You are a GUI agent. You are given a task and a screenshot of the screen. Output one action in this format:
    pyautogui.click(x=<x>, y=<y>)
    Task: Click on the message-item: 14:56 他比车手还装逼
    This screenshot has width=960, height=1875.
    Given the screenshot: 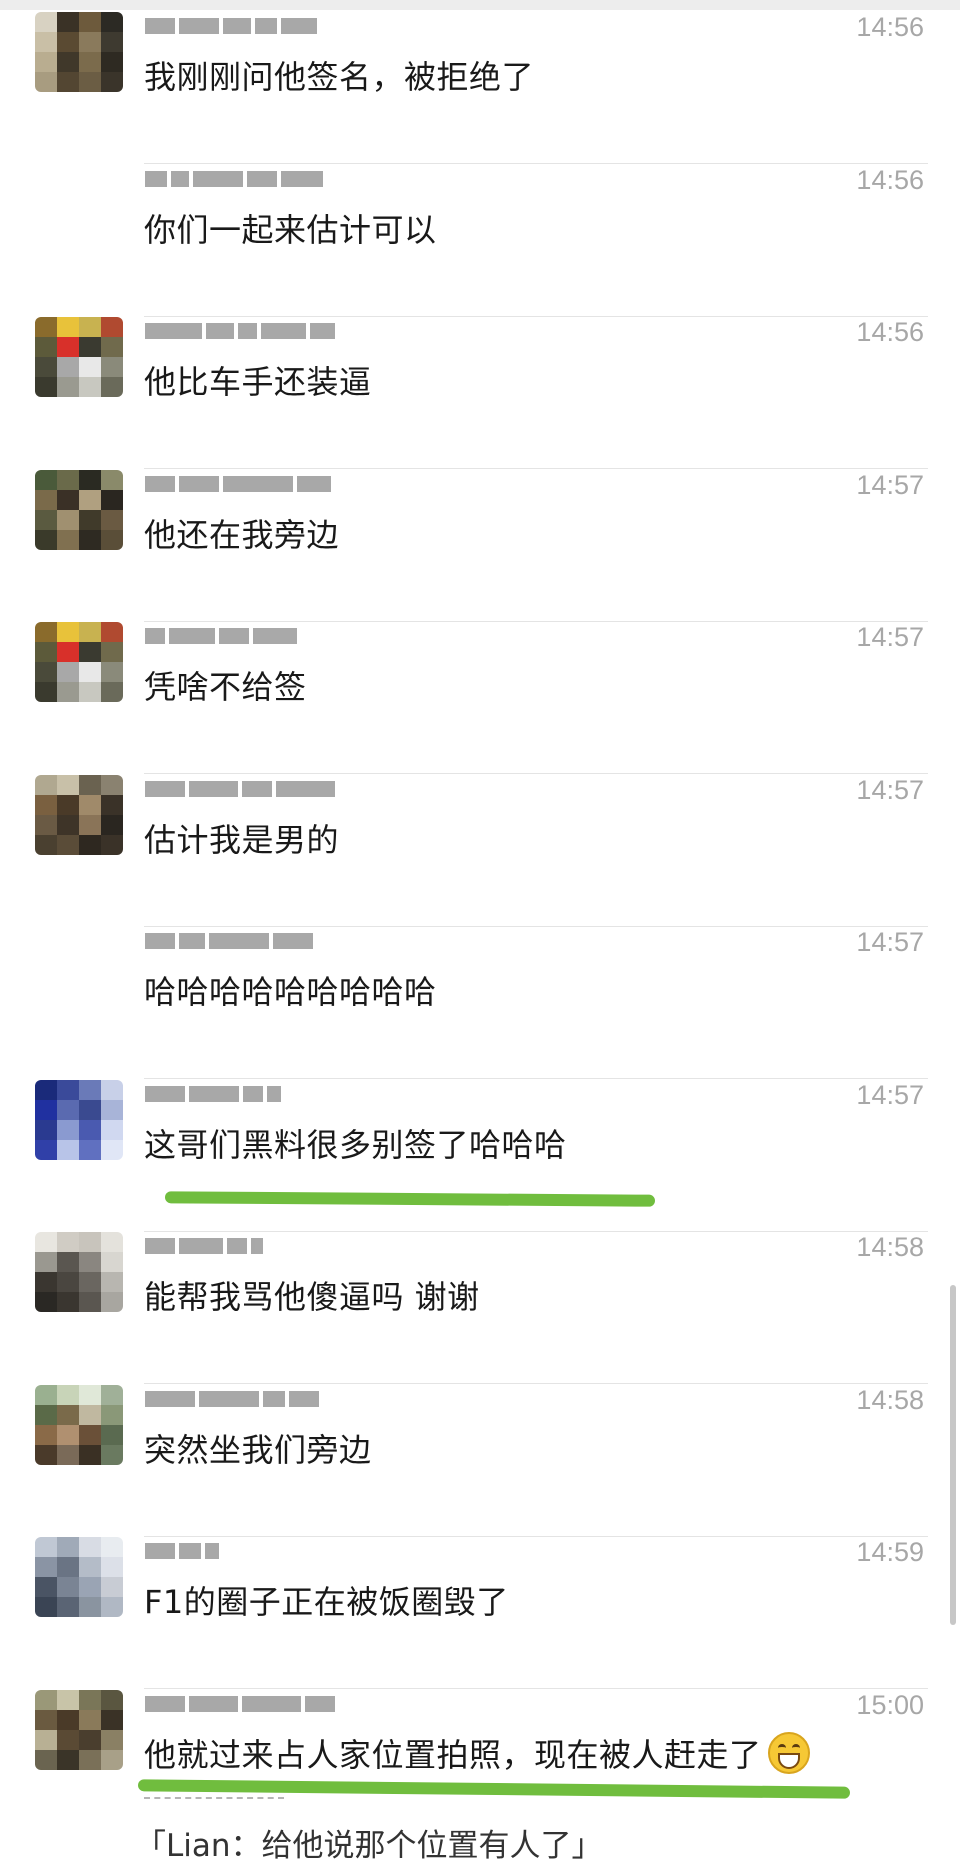 What is the action you would take?
    pyautogui.click(x=480, y=393)
    